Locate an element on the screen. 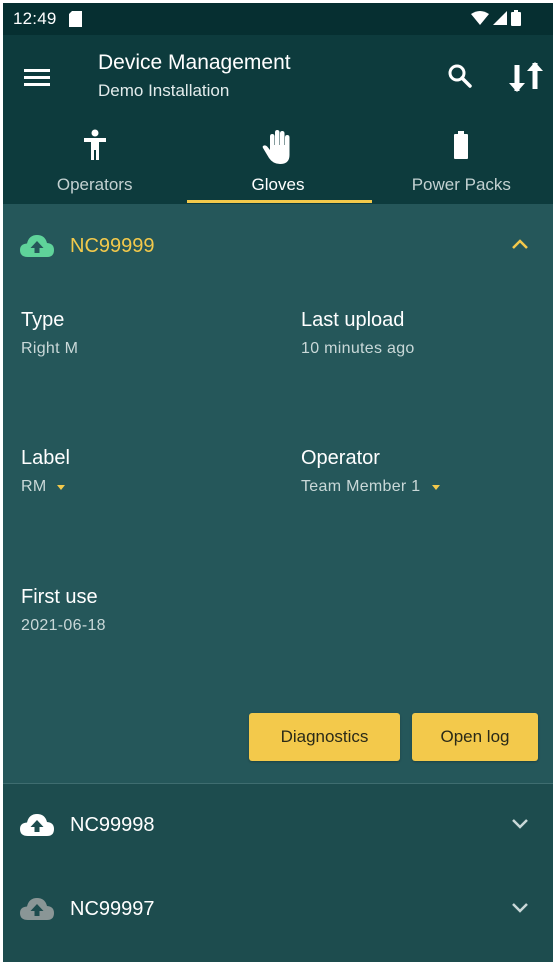 This screenshot has height=965, width=556. first-use-value: 2021-06-18 is located at coordinates (63, 625).